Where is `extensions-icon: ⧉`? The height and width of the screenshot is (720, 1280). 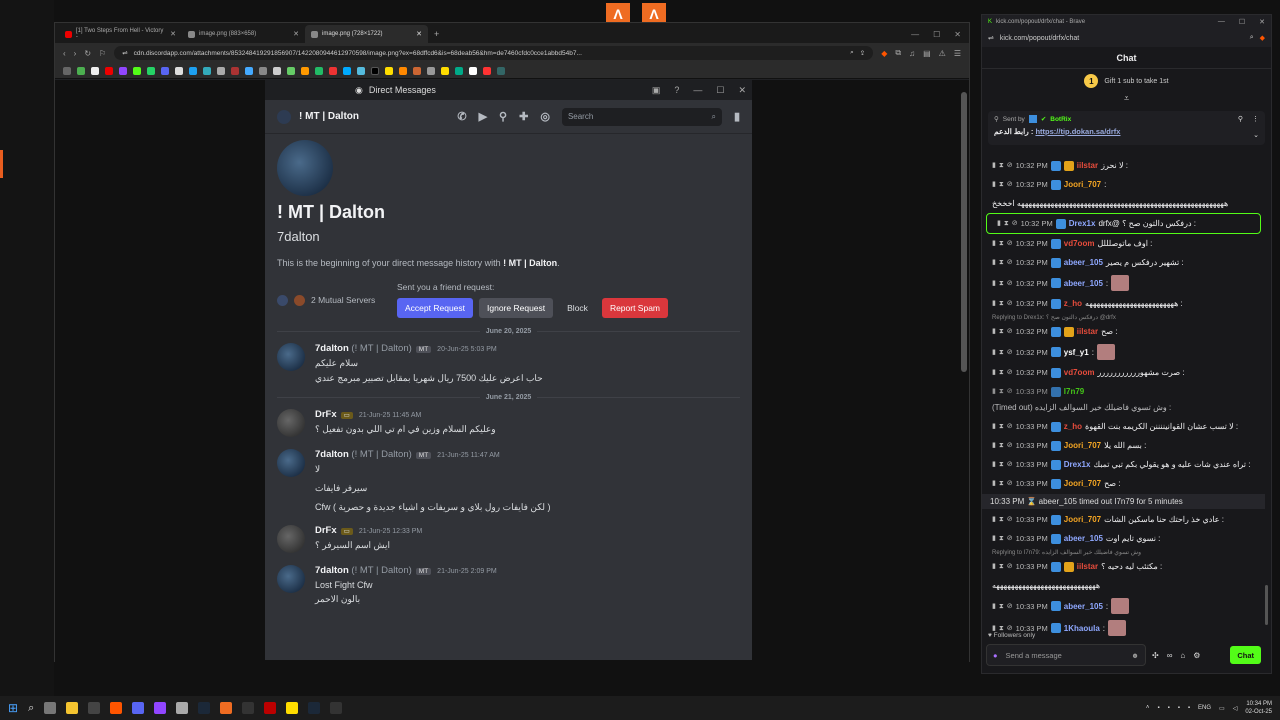 extensions-icon: ⧉ is located at coordinates (898, 53).